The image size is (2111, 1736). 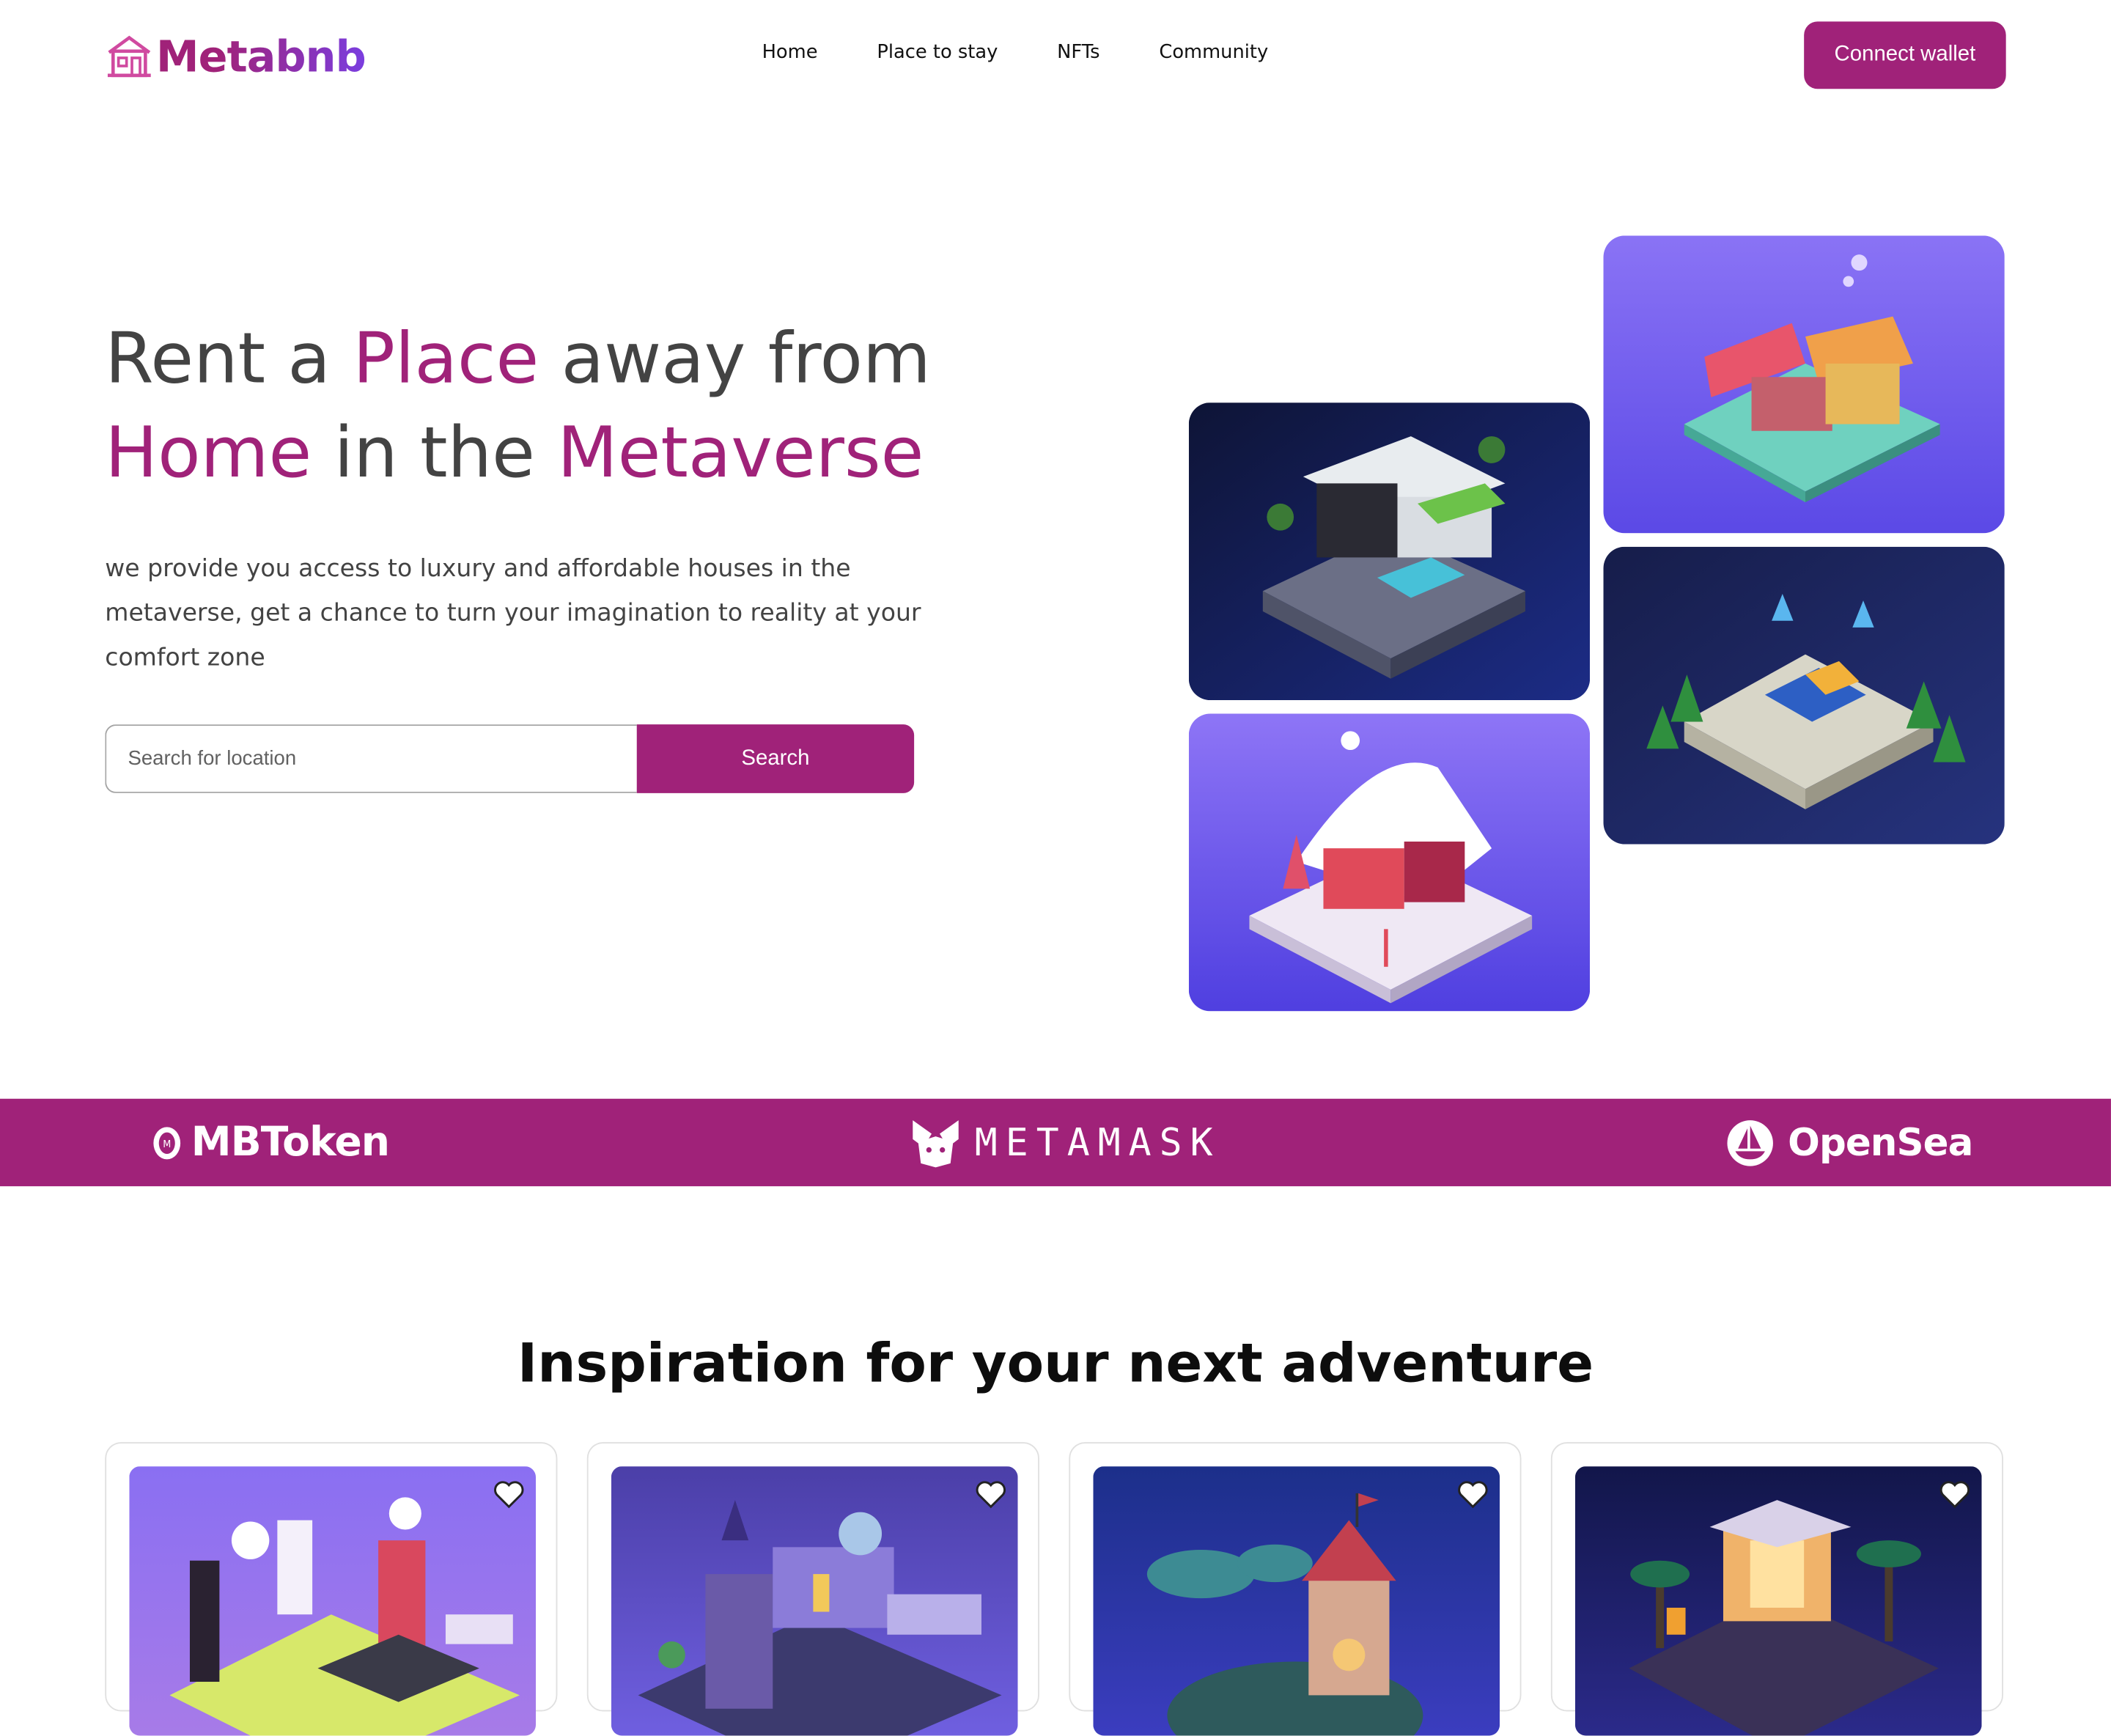 What do you see at coordinates (1016, 53) in the screenshot?
I see `main-nav: Home Place to stay NFTs Community` at bounding box center [1016, 53].